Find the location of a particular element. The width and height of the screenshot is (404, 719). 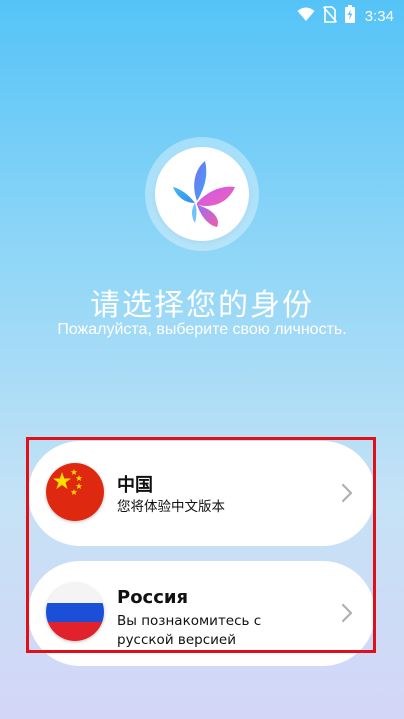

no-sim-icon is located at coordinates (329, 16).